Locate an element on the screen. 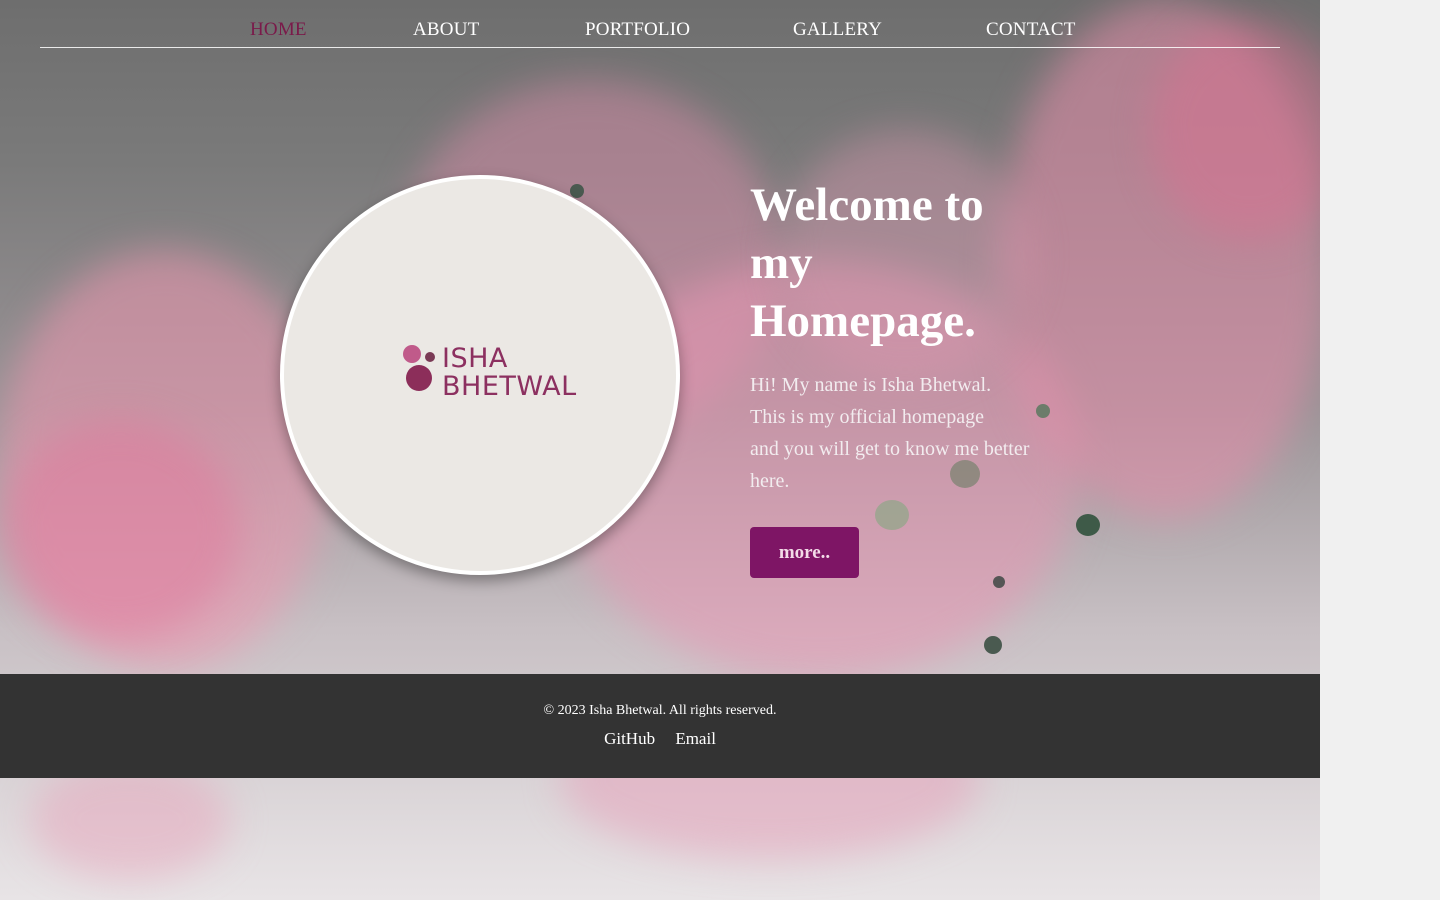 The image size is (1440, 900). hero-title: Welcome to my Homepage. is located at coordinates (900, 263).